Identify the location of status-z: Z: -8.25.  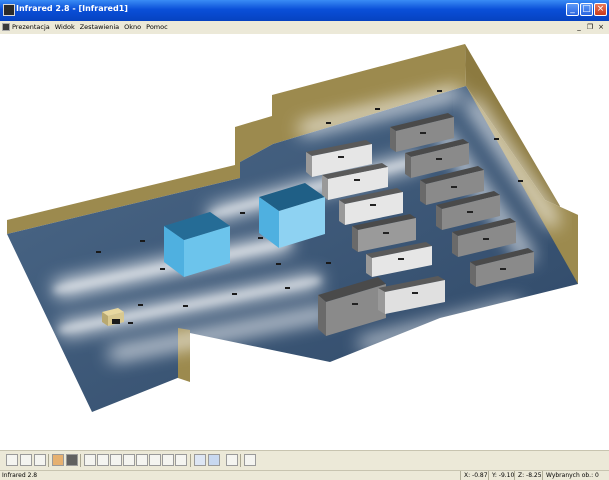
(528, 475).